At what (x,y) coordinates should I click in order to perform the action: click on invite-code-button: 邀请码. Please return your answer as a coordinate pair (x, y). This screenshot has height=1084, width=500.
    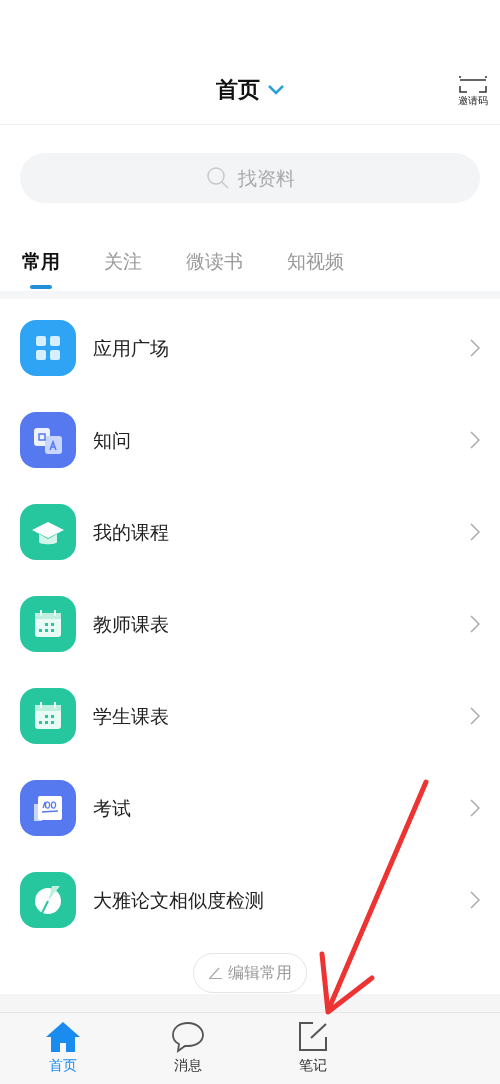
    Looking at the image, I should click on (473, 91).